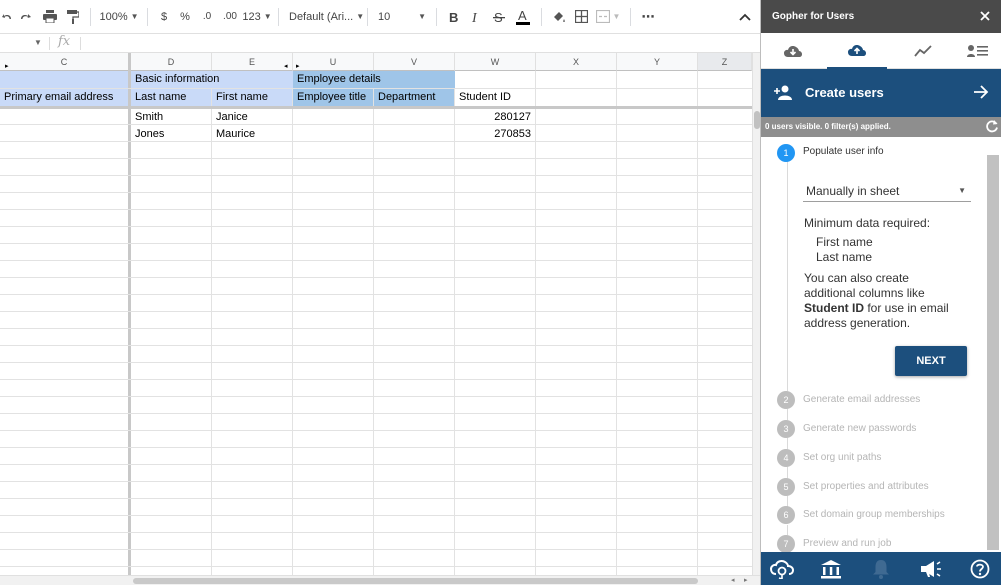  What do you see at coordinates (756, 314) in the screenshot?
I see `vertical-scrollbar` at bounding box center [756, 314].